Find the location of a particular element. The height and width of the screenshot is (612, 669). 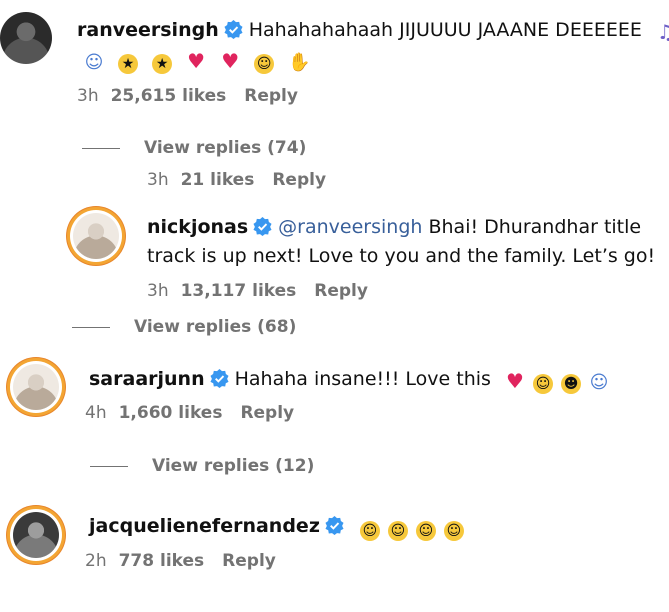

view-replies-button: View replies (12) is located at coordinates (202, 466).